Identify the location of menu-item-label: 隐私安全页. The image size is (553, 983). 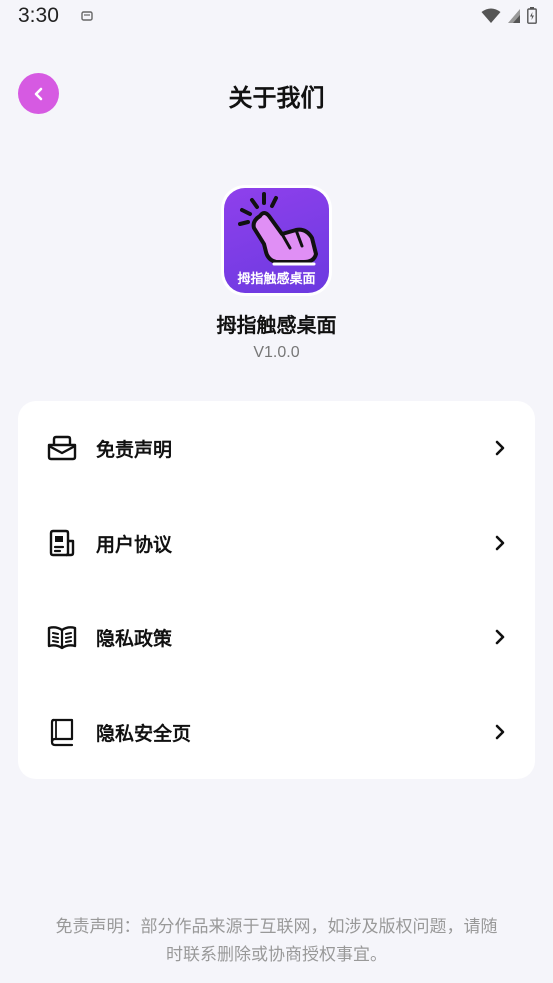
(144, 733).